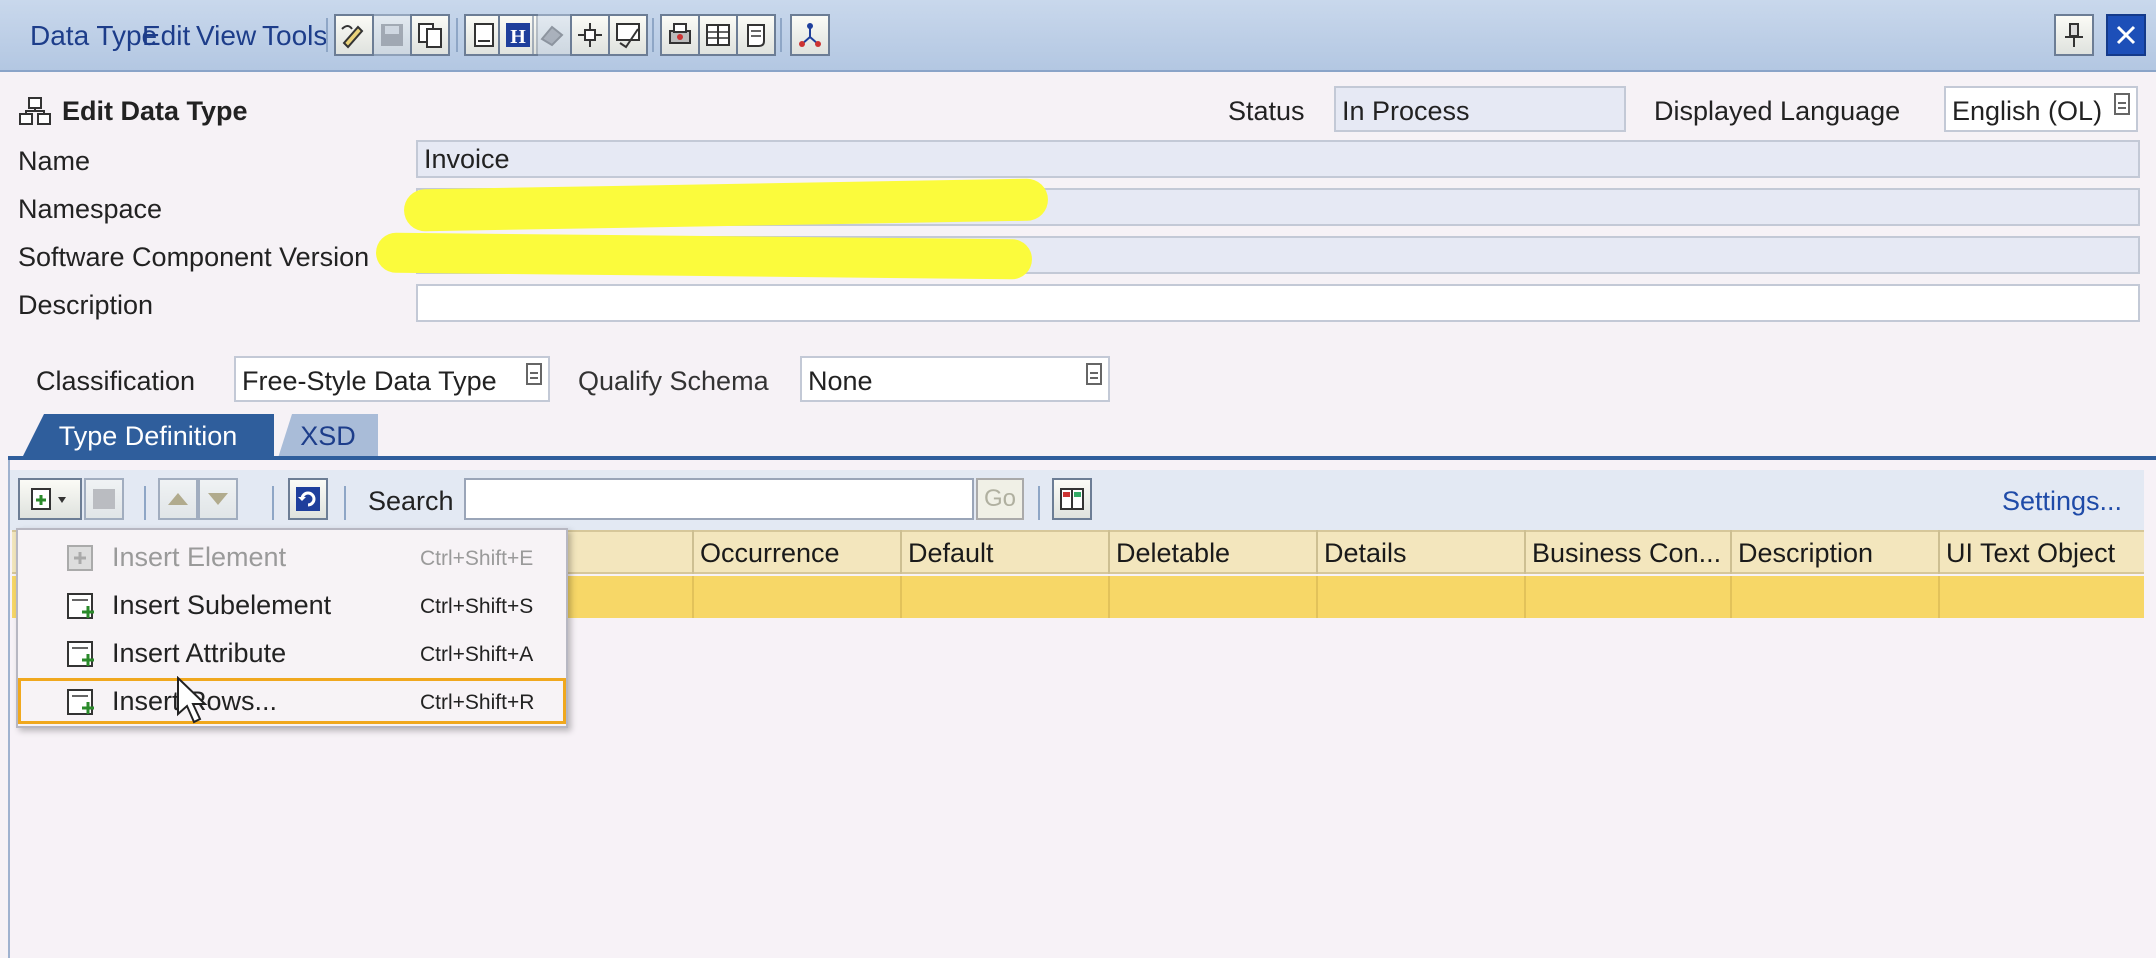 This screenshot has height=958, width=2156. Describe the element at coordinates (518, 37) in the screenshot. I see `svg-text: H` at that location.